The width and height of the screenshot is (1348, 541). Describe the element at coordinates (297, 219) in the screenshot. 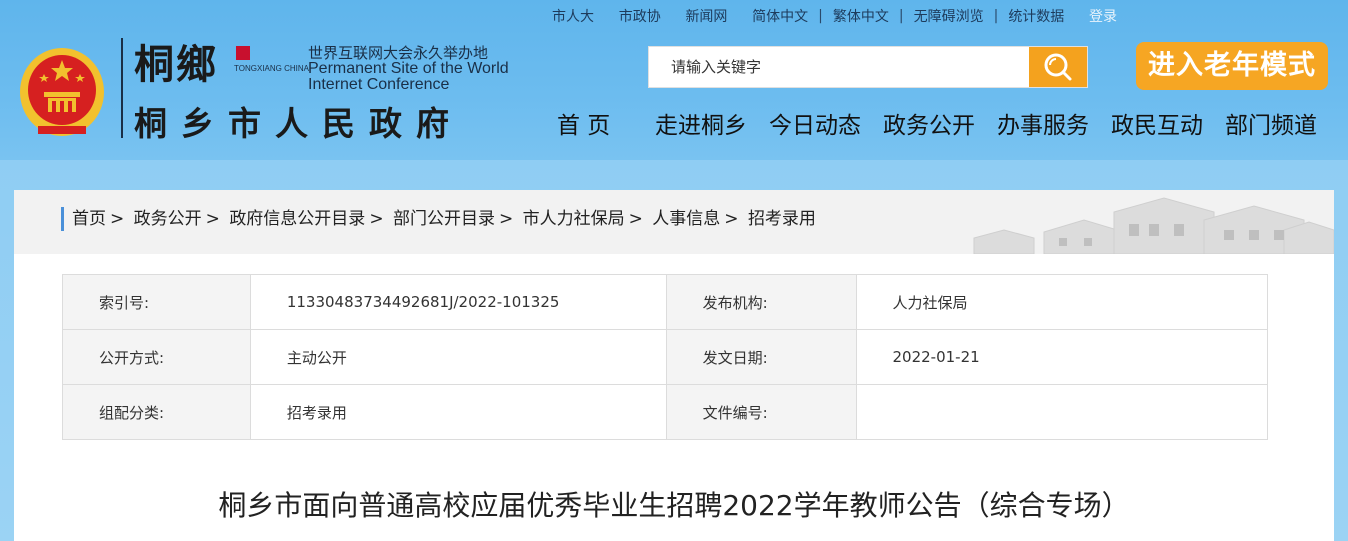

I see `breadcrumb-catalog: 政府信息公开目录` at that location.